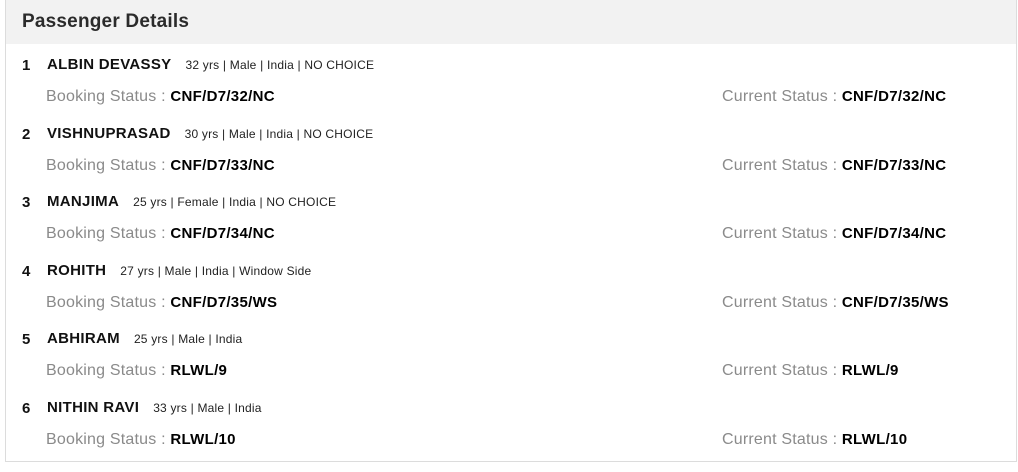 The height and width of the screenshot is (472, 1018). What do you see at coordinates (870, 370) in the screenshot?
I see `current-status-value: RLWL/9` at bounding box center [870, 370].